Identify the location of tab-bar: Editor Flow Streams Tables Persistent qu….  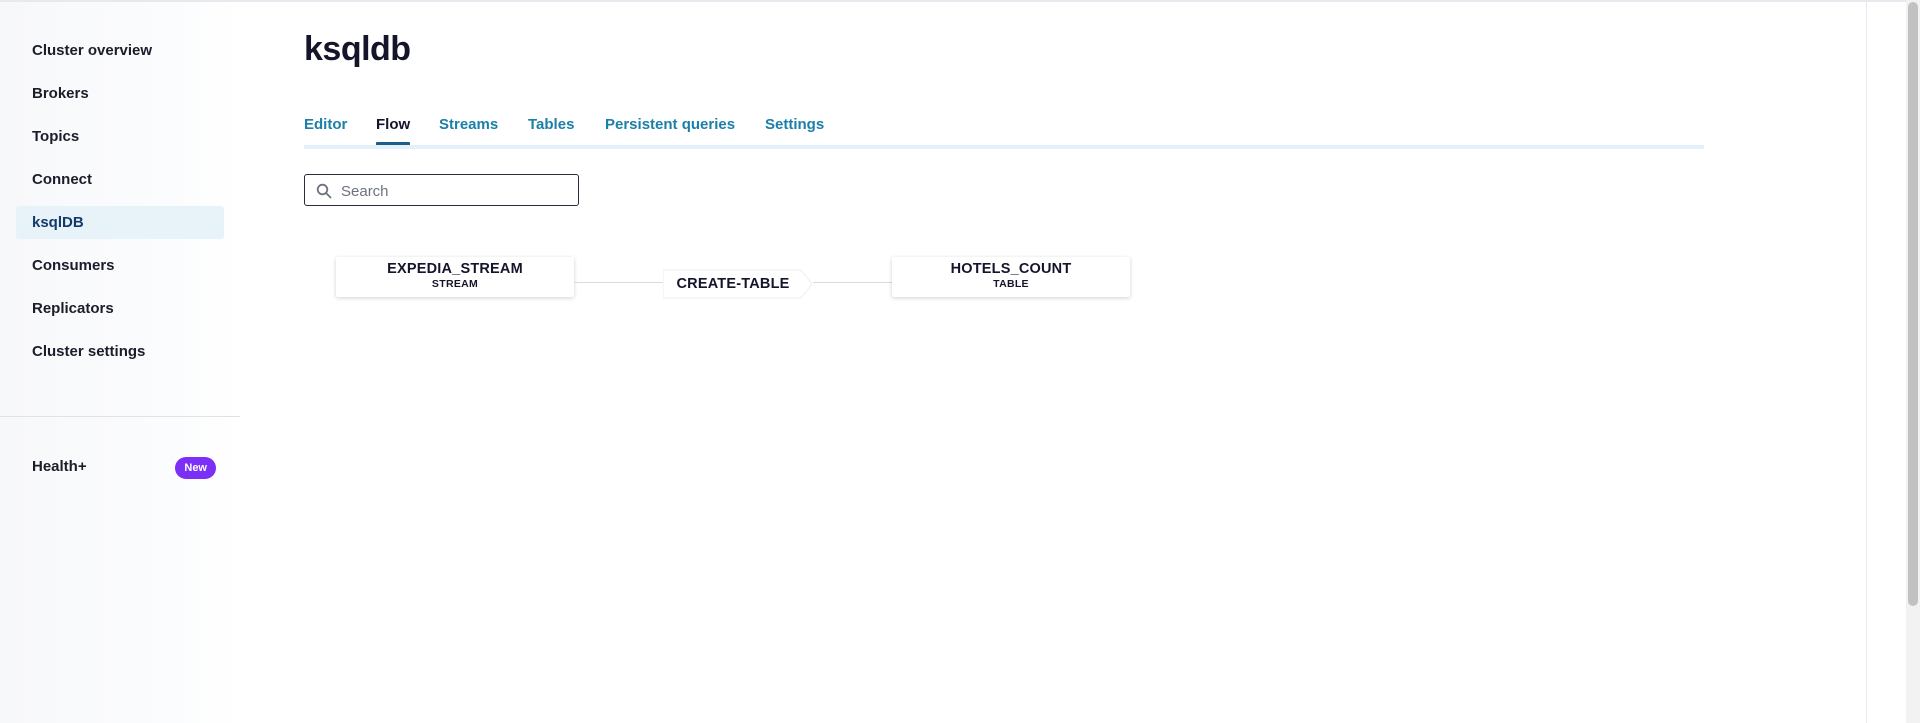
(1004, 132).